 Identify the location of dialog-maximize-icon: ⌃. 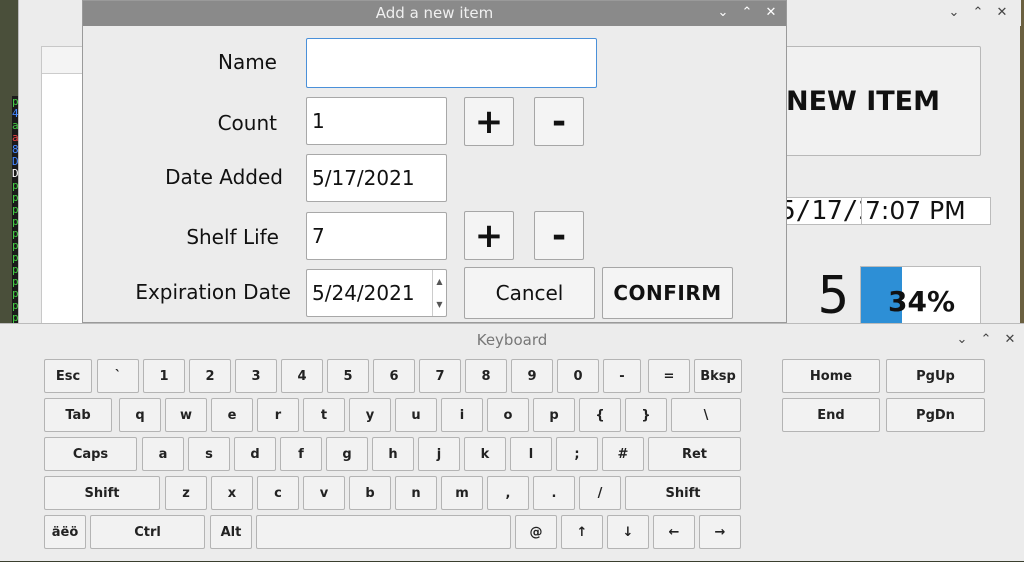
(747, 13).